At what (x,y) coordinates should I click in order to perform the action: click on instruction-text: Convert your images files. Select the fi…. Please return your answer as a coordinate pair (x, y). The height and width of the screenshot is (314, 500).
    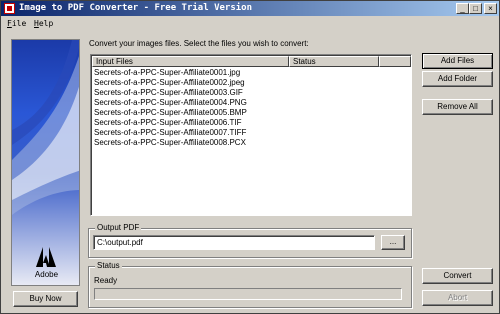
    Looking at the image, I should click on (199, 43).